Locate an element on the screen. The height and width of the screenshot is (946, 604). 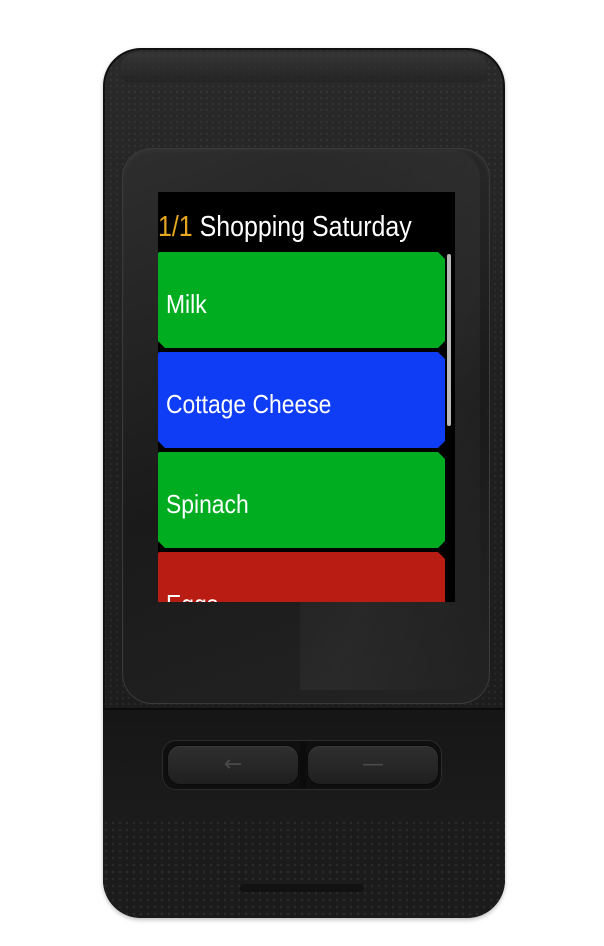
list-item-eggs: Eggs is located at coordinates (301, 577).